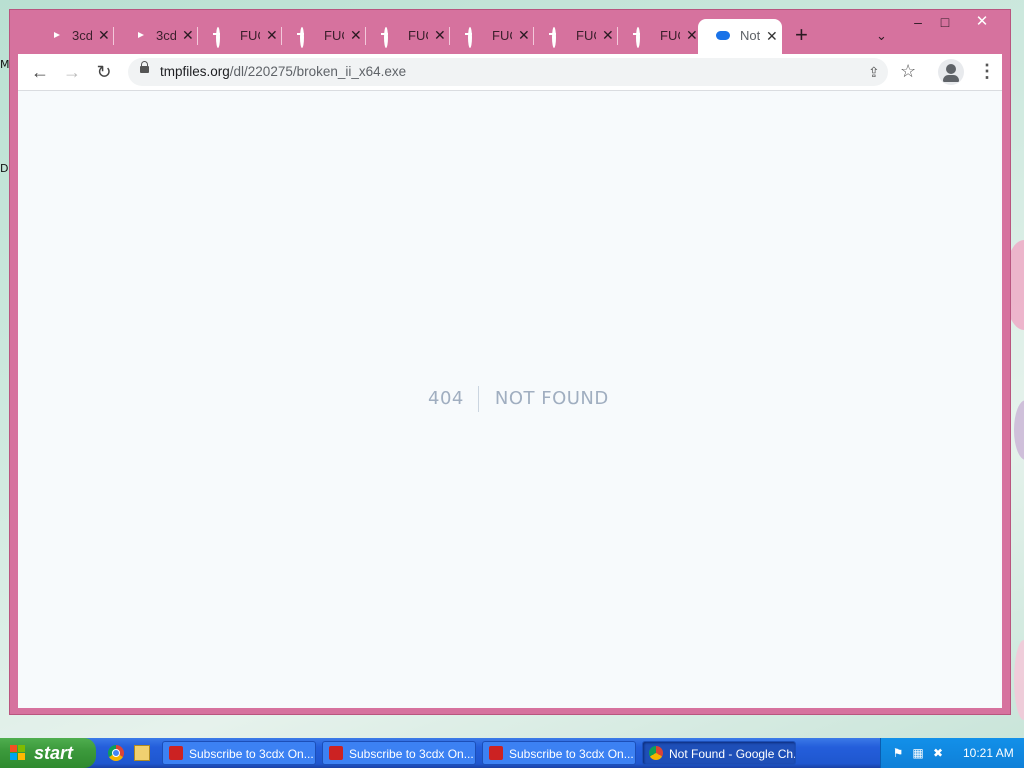 This screenshot has width=1024, height=768. Describe the element at coordinates (982, 23) in the screenshot. I see `close-window-button: ✕` at that location.